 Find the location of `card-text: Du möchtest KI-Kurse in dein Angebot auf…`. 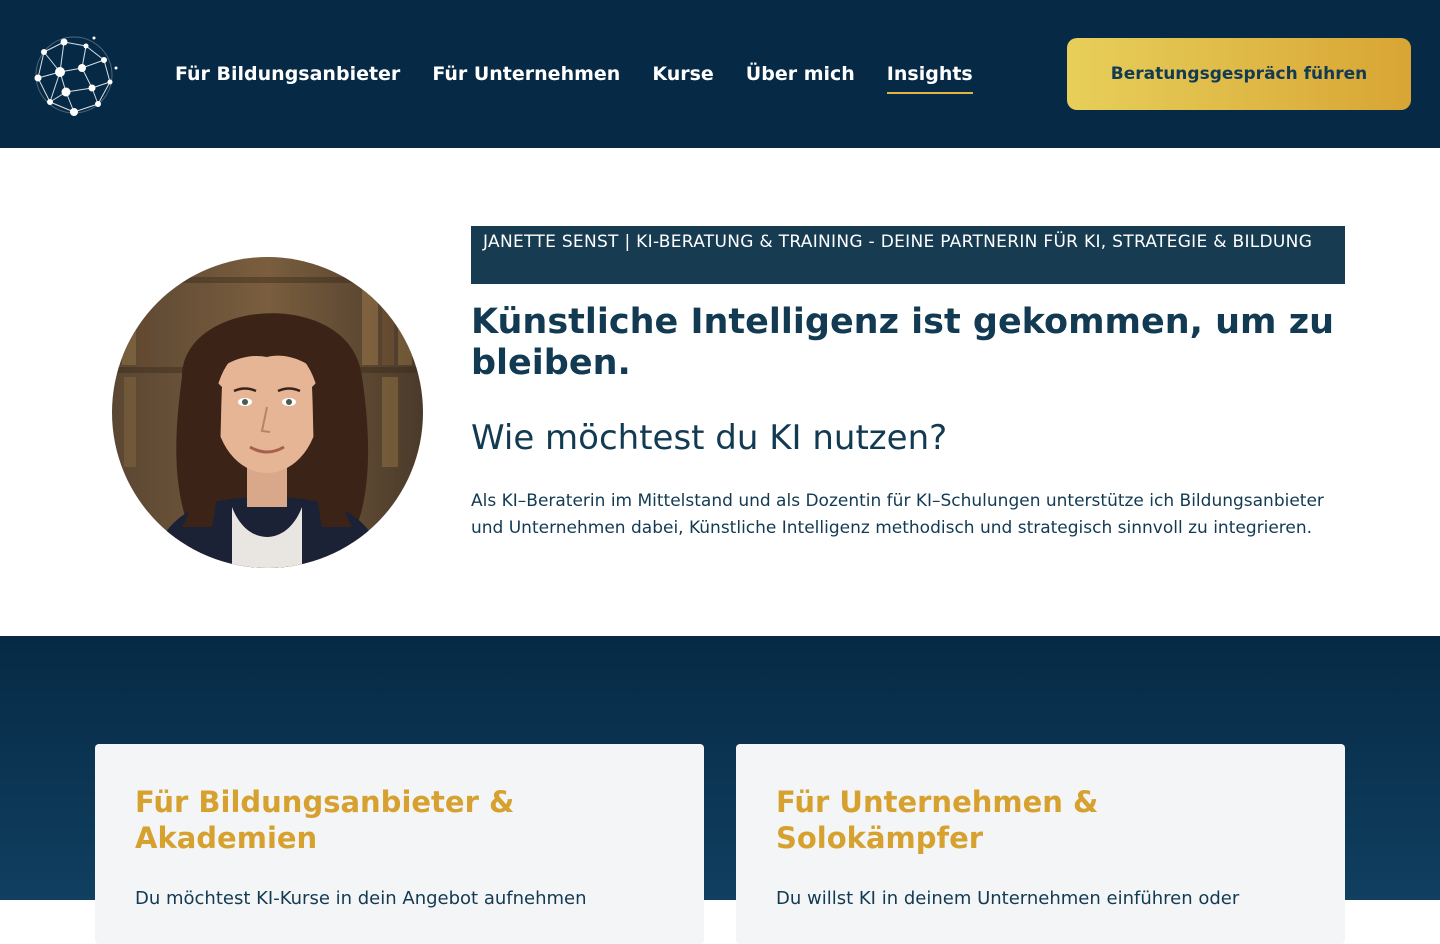

card-text: Du möchtest KI-Kurse in dein Angebot auf… is located at coordinates (361, 898).